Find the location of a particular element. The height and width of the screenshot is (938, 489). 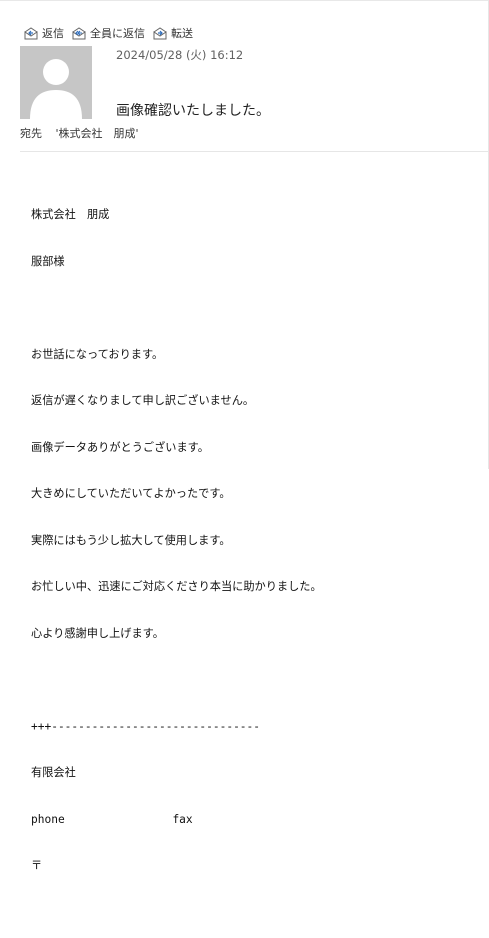

reply-button: 返信 is located at coordinates (44, 33).